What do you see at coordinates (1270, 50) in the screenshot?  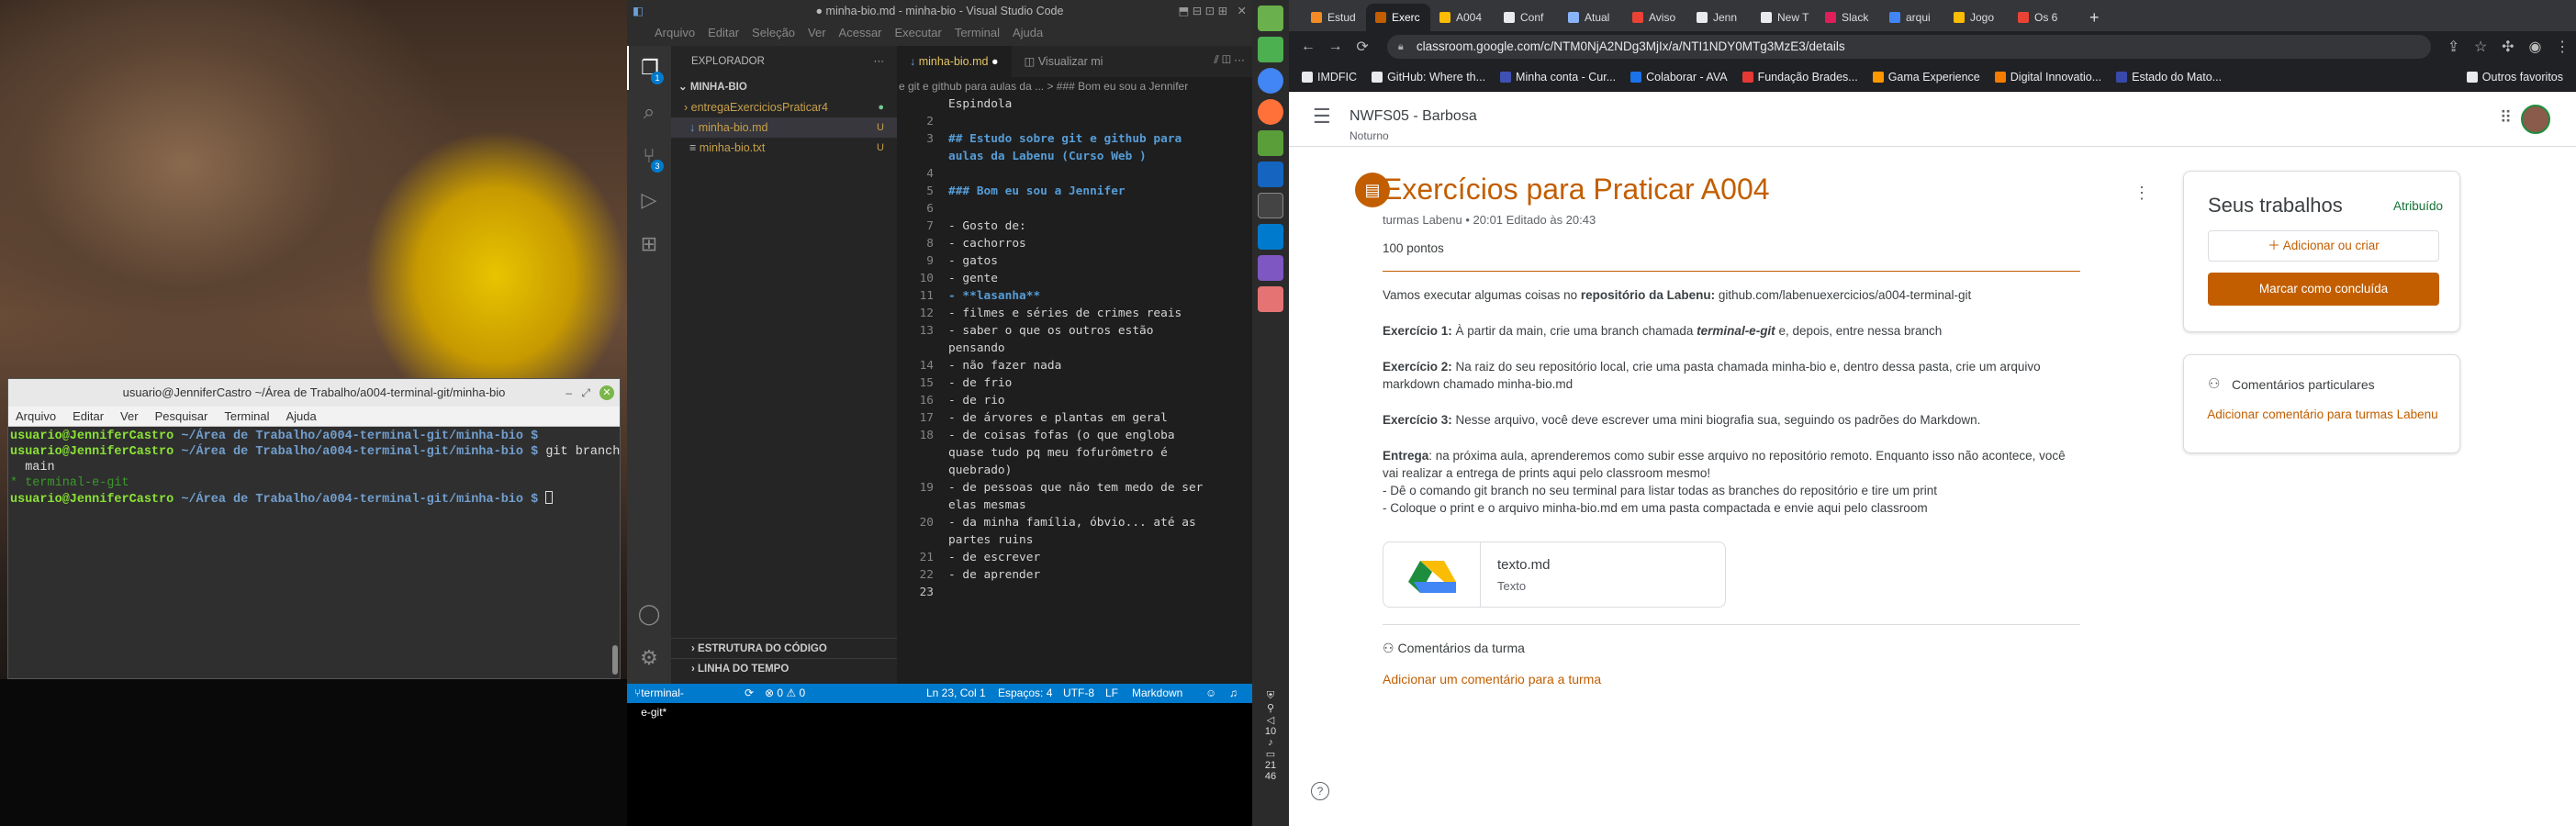 I see `files-icon` at bounding box center [1270, 50].